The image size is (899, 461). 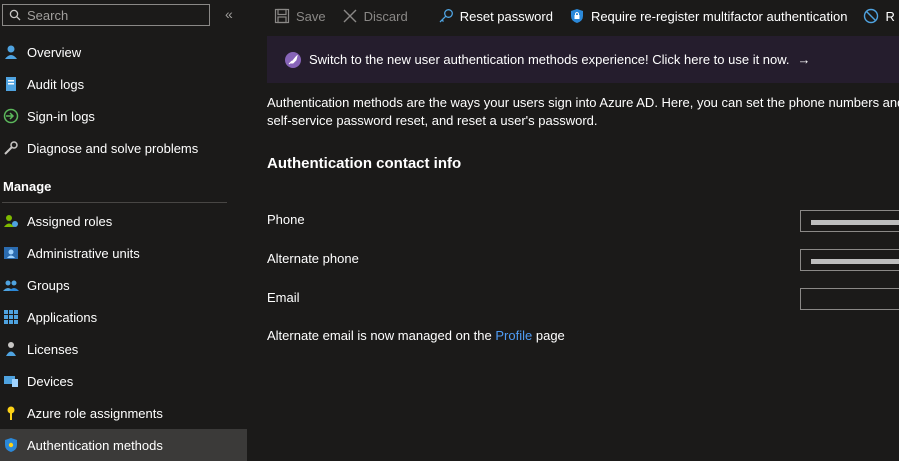 What do you see at coordinates (11, 285) in the screenshot?
I see `groups-icon` at bounding box center [11, 285].